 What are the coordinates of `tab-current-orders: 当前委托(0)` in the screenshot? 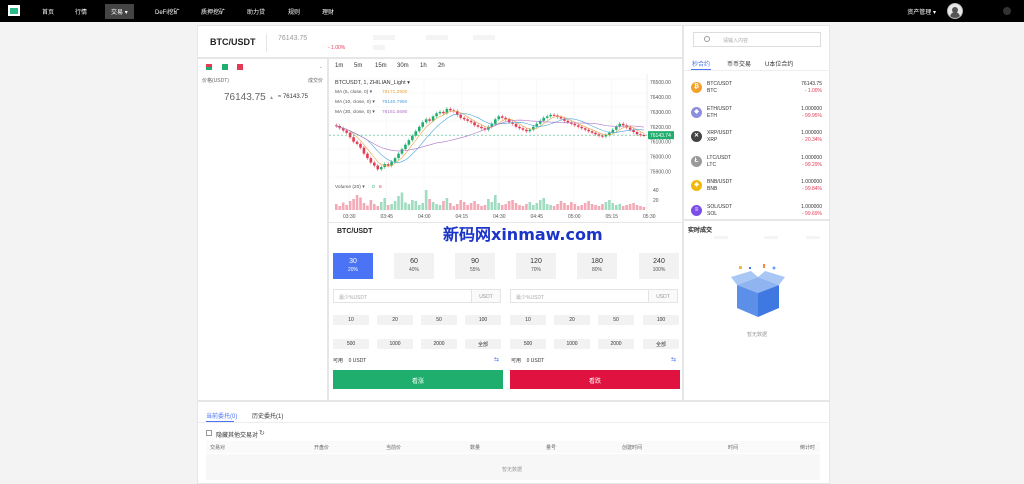 It's located at (221, 415).